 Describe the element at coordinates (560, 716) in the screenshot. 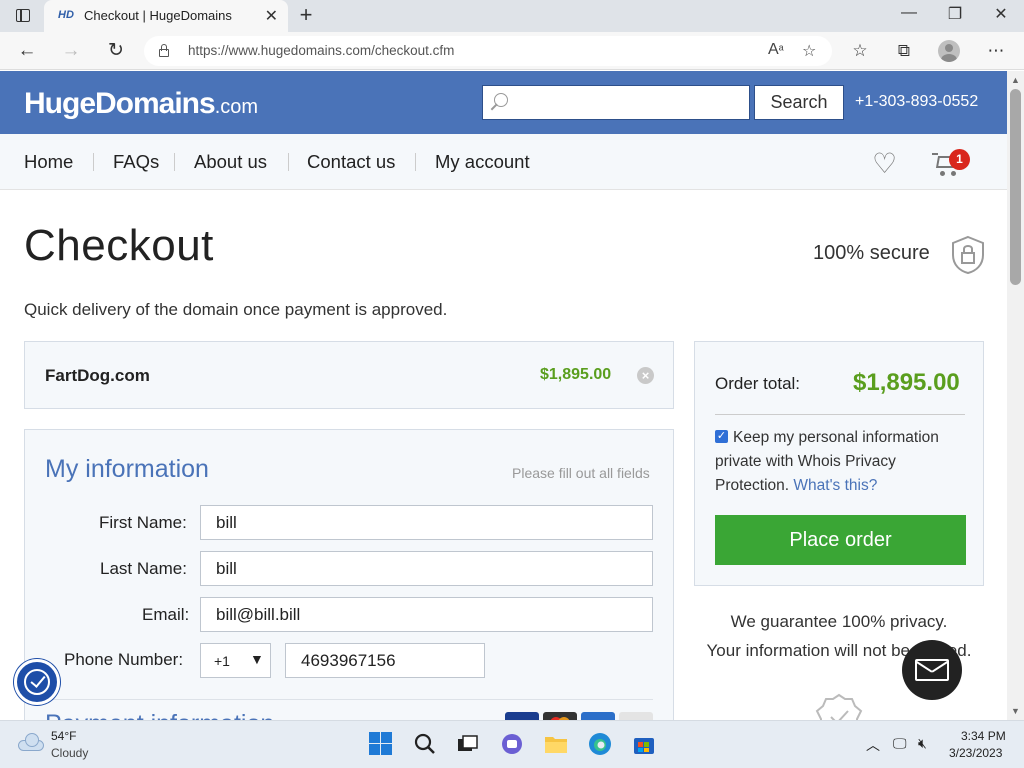

I see `mastercard-icon` at that location.